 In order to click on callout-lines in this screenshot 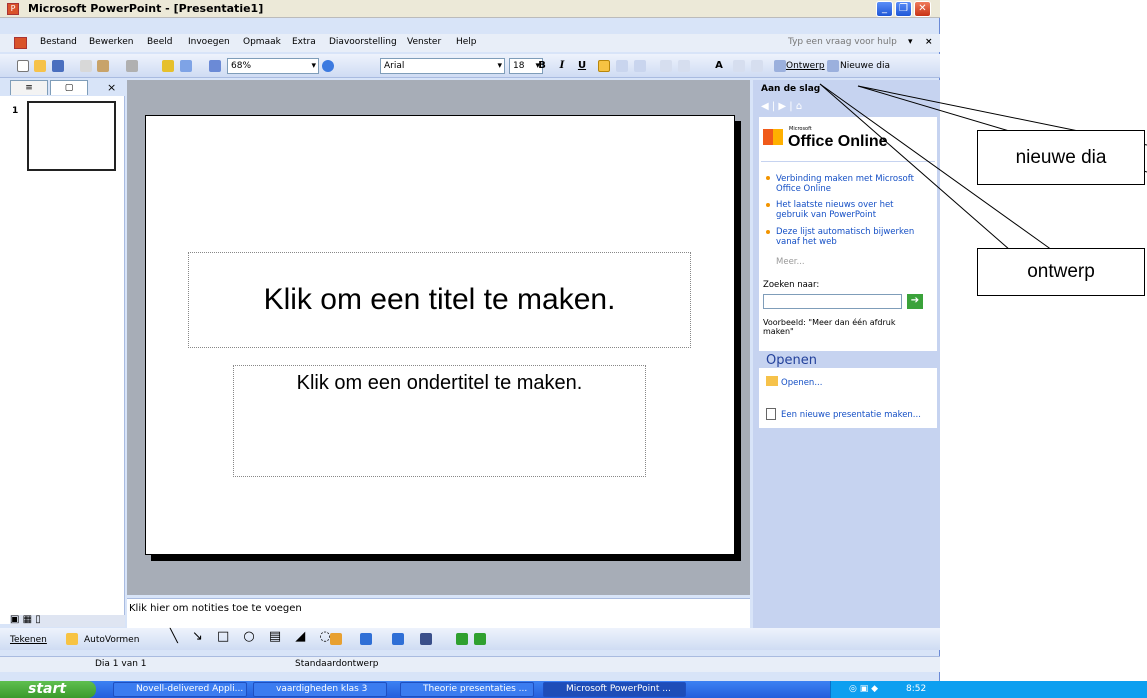, I will do `click(983, 167)`.